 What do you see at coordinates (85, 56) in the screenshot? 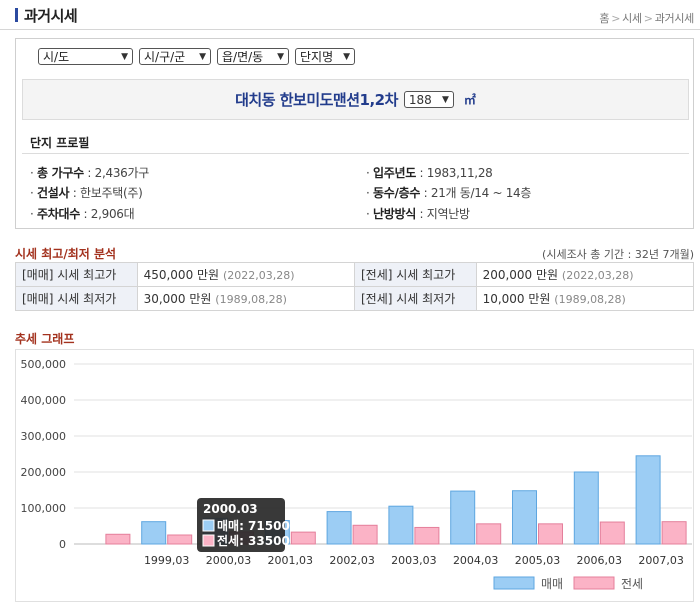
I see `sido-select: 시/도 ▼` at bounding box center [85, 56].